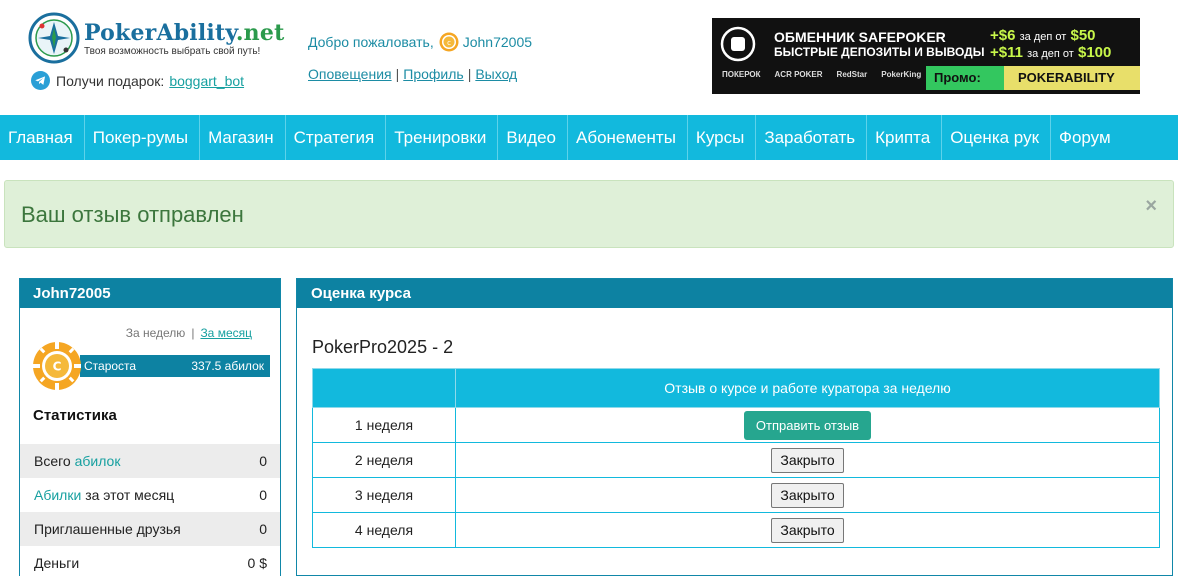 The height and width of the screenshot is (576, 1178). I want to click on gift-text: Получи подарок:, so click(110, 80).